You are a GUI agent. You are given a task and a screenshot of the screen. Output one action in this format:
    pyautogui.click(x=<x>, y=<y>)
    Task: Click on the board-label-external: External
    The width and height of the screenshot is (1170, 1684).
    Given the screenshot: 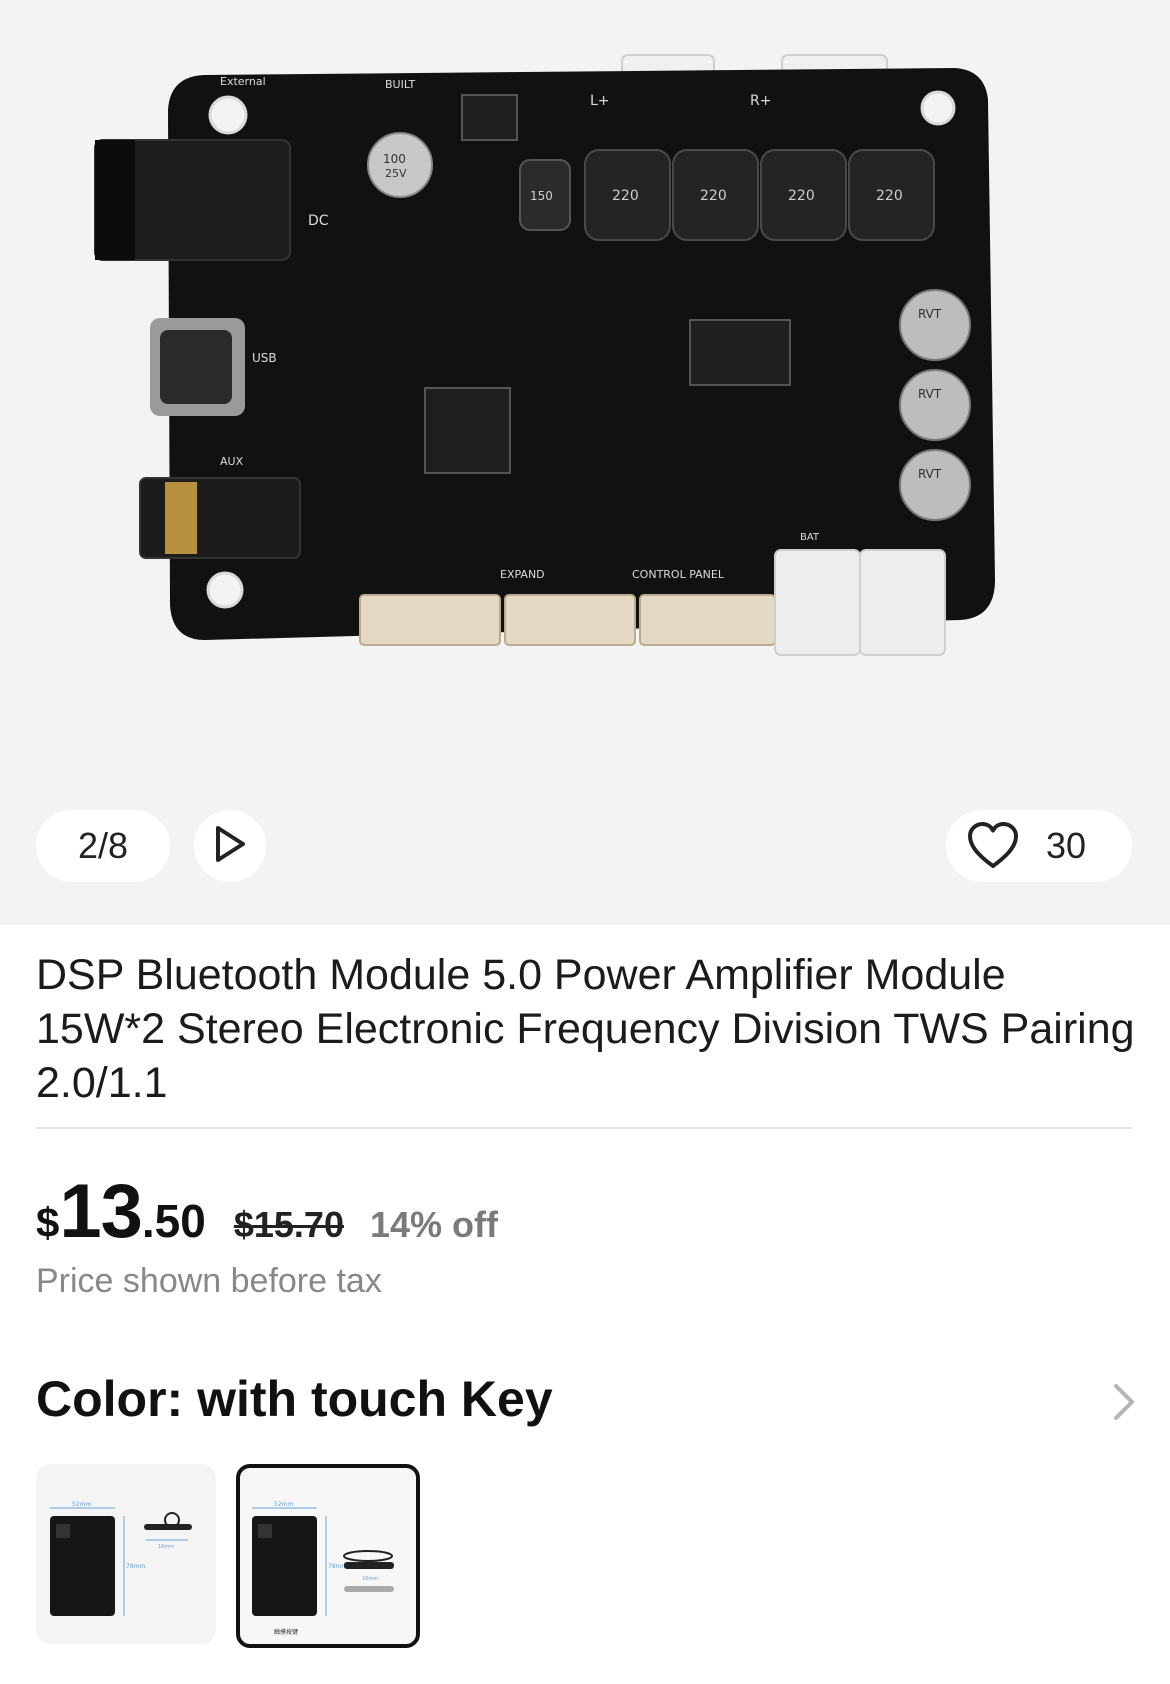 What is the action you would take?
    pyautogui.click(x=243, y=81)
    